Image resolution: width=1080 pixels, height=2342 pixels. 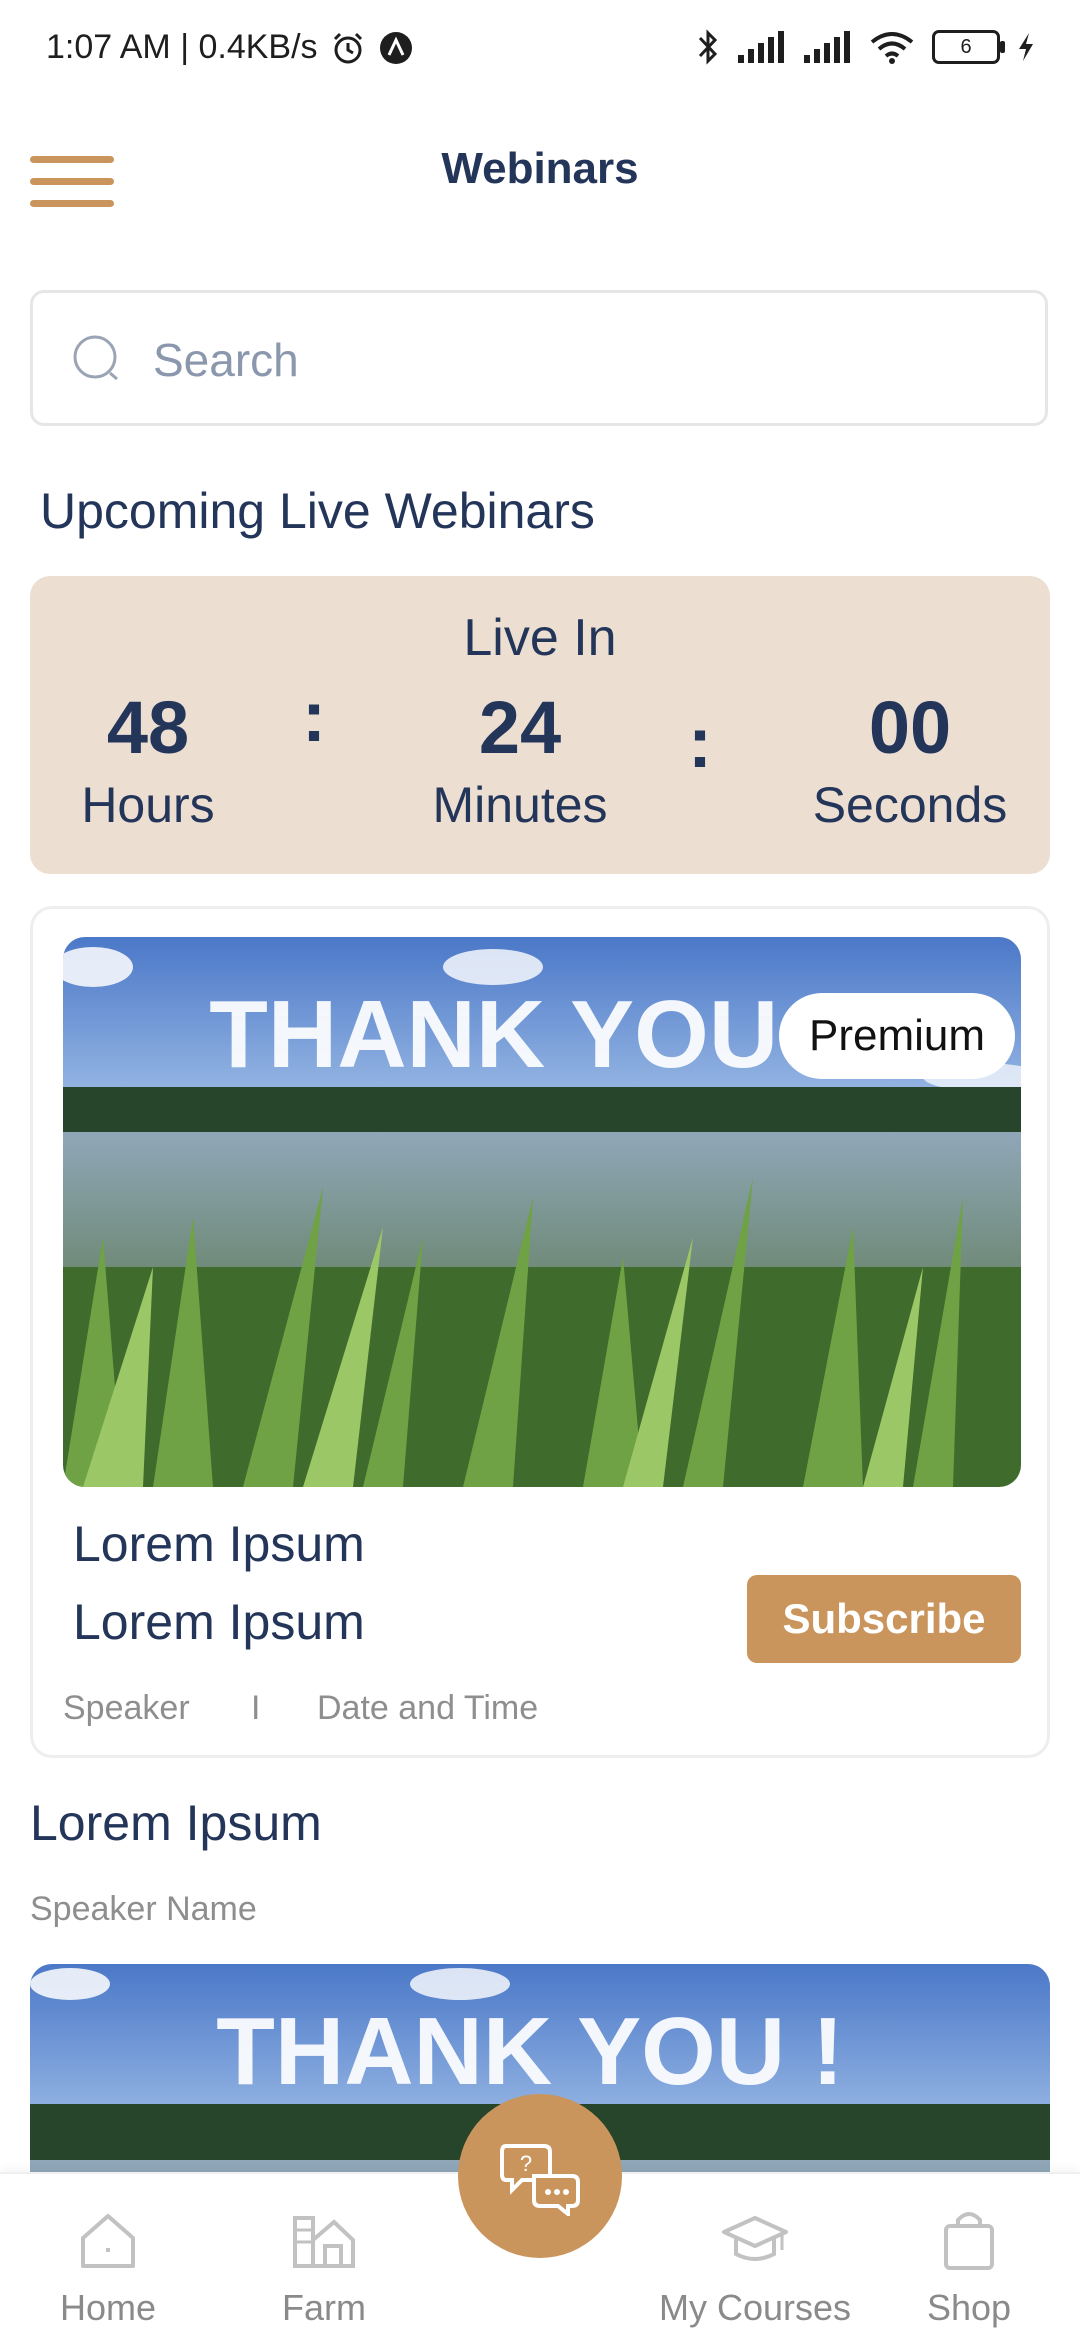 What do you see at coordinates (317, 511) in the screenshot?
I see `section-title-upcoming: Upcoming Live Webinars` at bounding box center [317, 511].